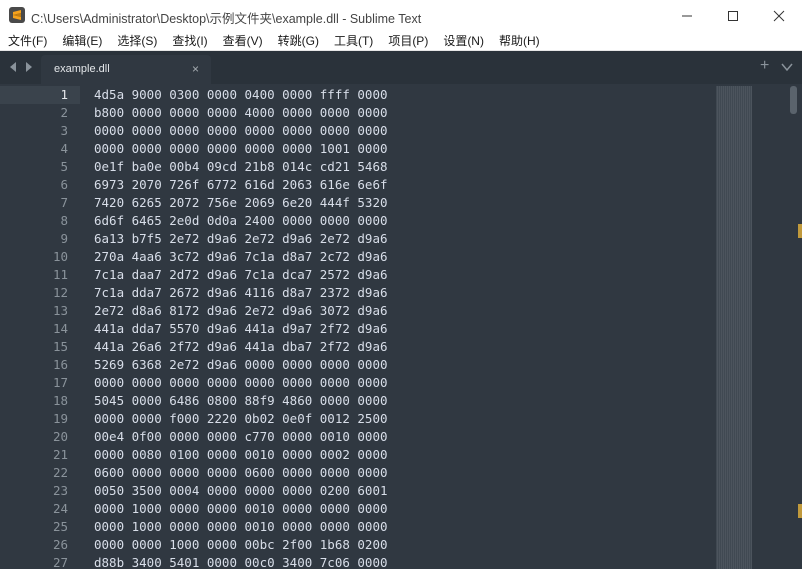 Image resolution: width=802 pixels, height=569 pixels. What do you see at coordinates (64, 184) in the screenshot?
I see `line-number: 6` at bounding box center [64, 184].